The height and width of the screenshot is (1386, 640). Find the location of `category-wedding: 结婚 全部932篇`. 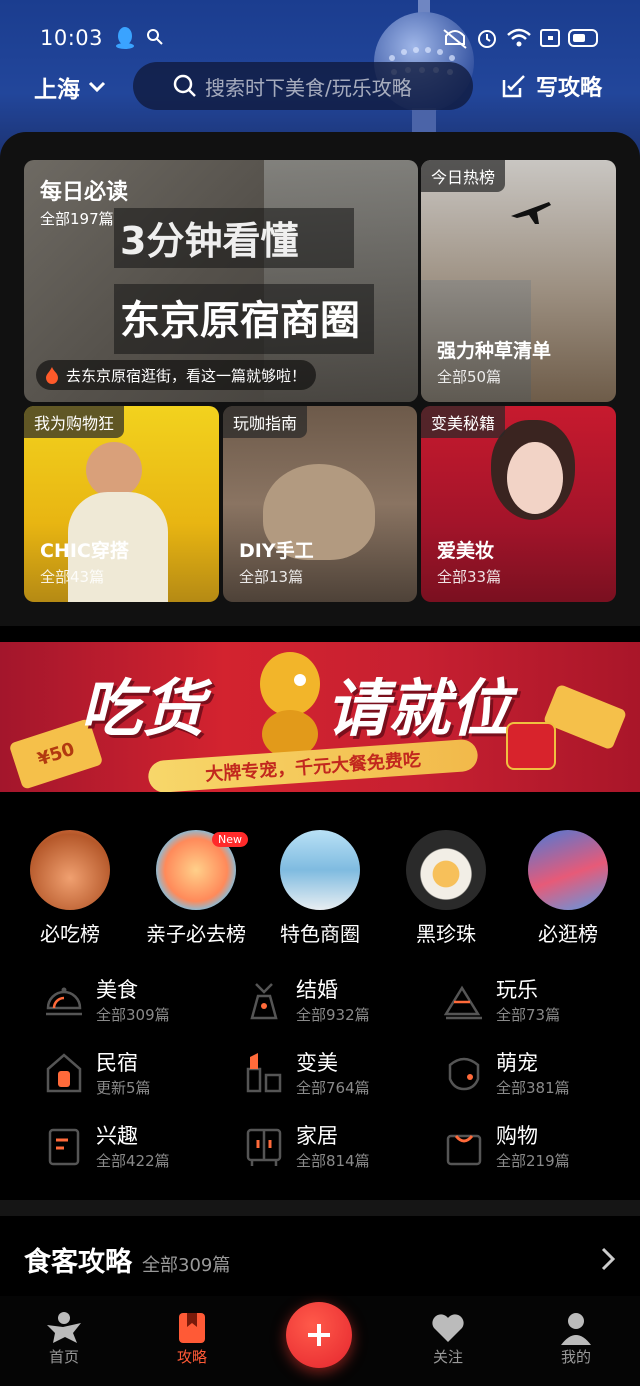

category-wedding: 结婚 全部932篇 is located at coordinates (334, 1004).